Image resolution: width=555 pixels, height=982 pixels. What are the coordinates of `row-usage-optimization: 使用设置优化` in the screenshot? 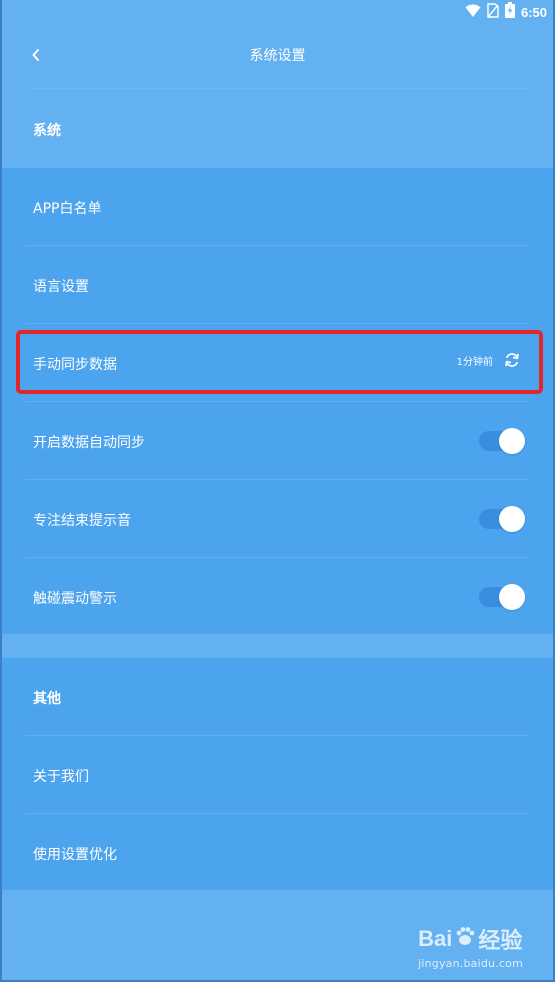 It's located at (277, 853).